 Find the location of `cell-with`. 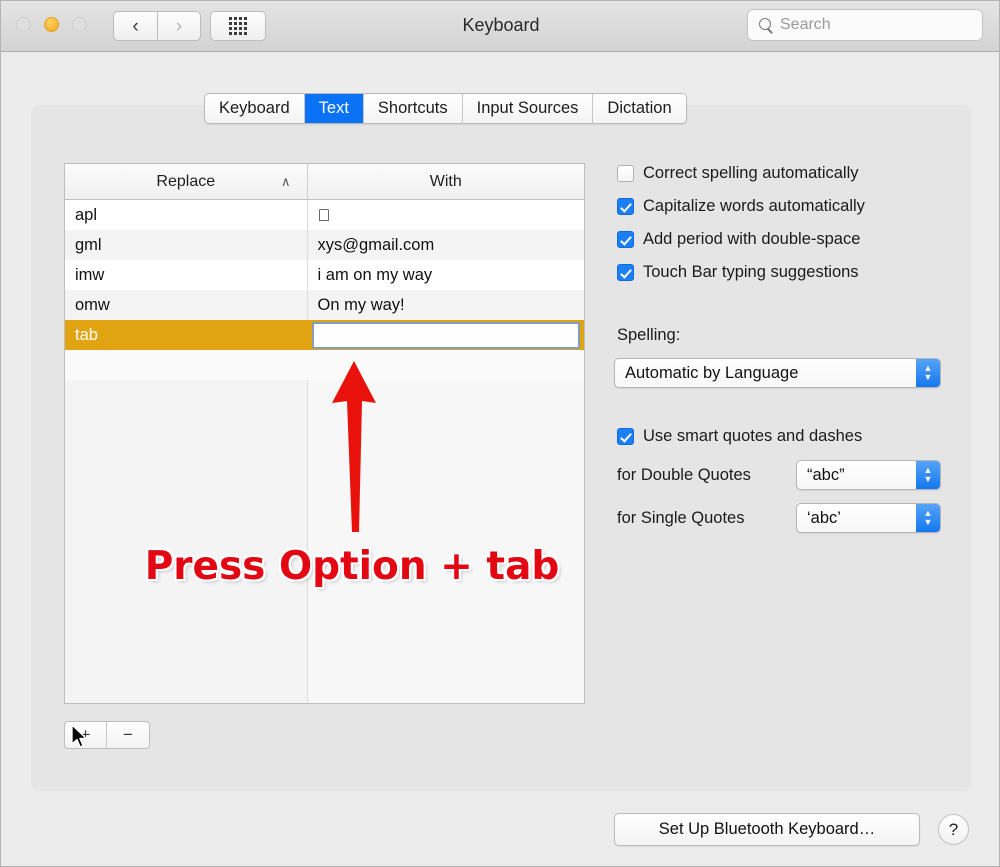

cell-with is located at coordinates (445, 335).